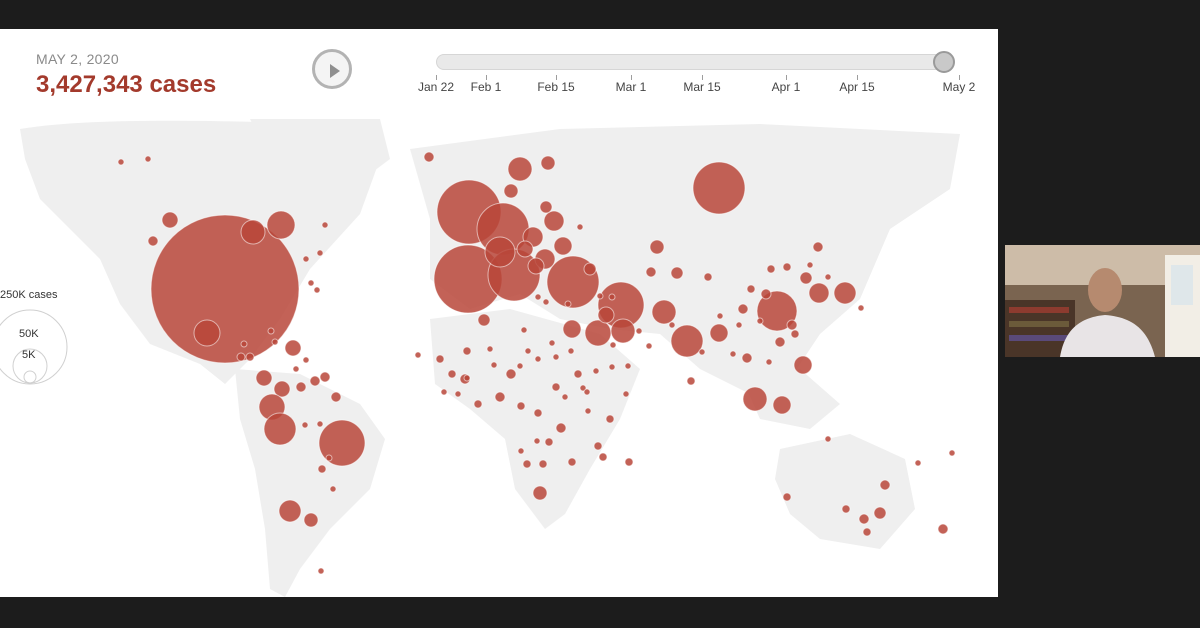 This screenshot has height=628, width=1200. What do you see at coordinates (1102, 301) in the screenshot?
I see `webcam-thumbnail` at bounding box center [1102, 301].